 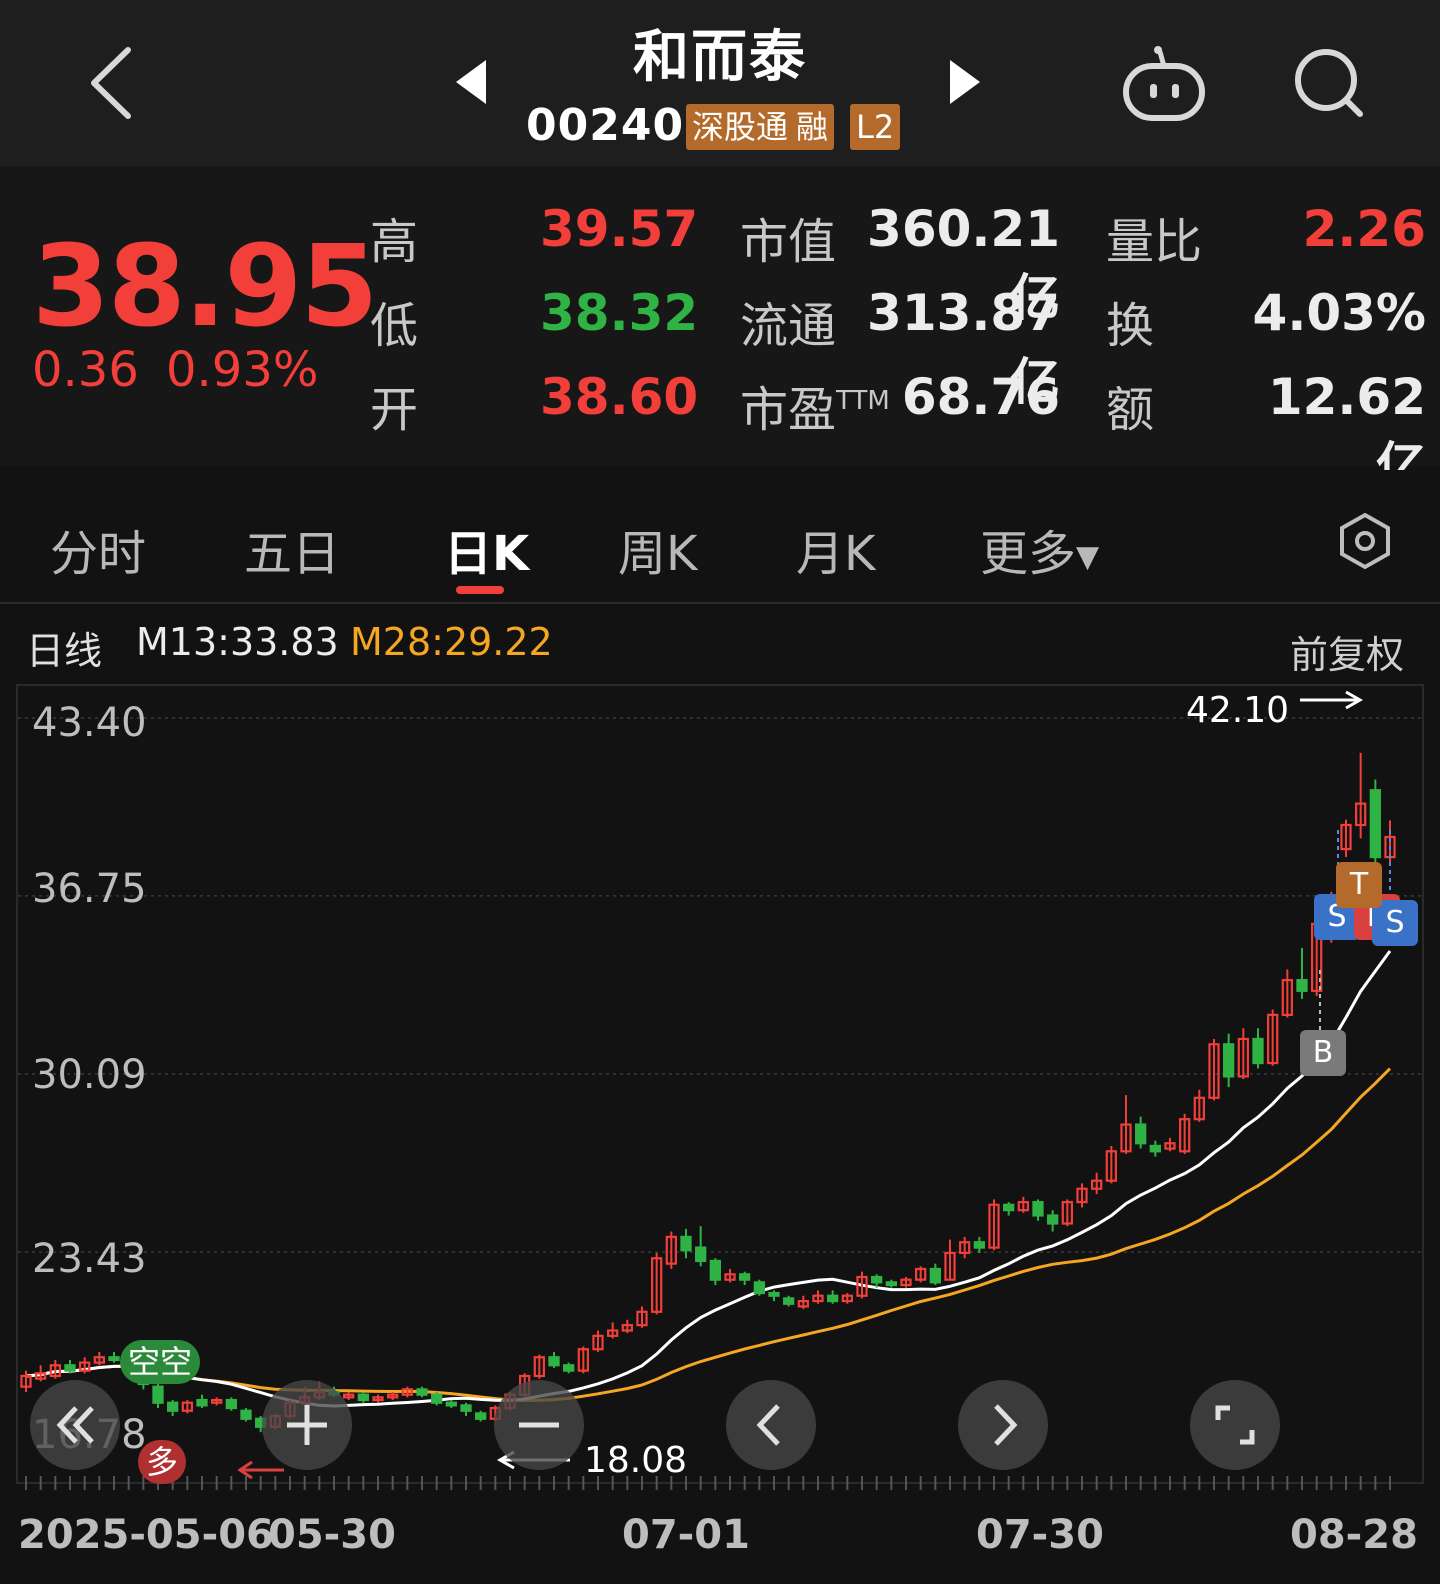 What do you see at coordinates (657, 549) in the screenshot?
I see `tab-weekly-k: 周K` at bounding box center [657, 549].